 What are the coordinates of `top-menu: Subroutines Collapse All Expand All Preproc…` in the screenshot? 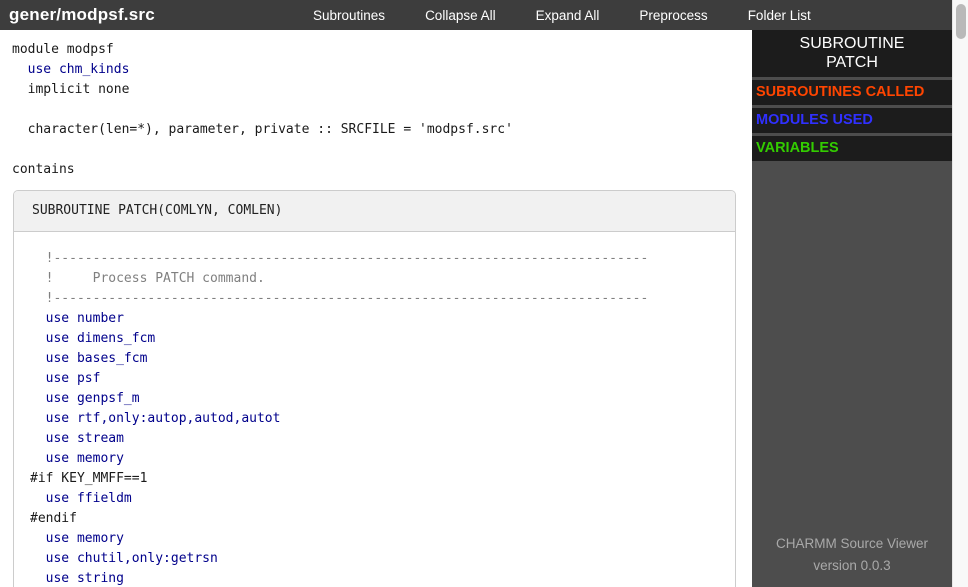 It's located at (562, 15).